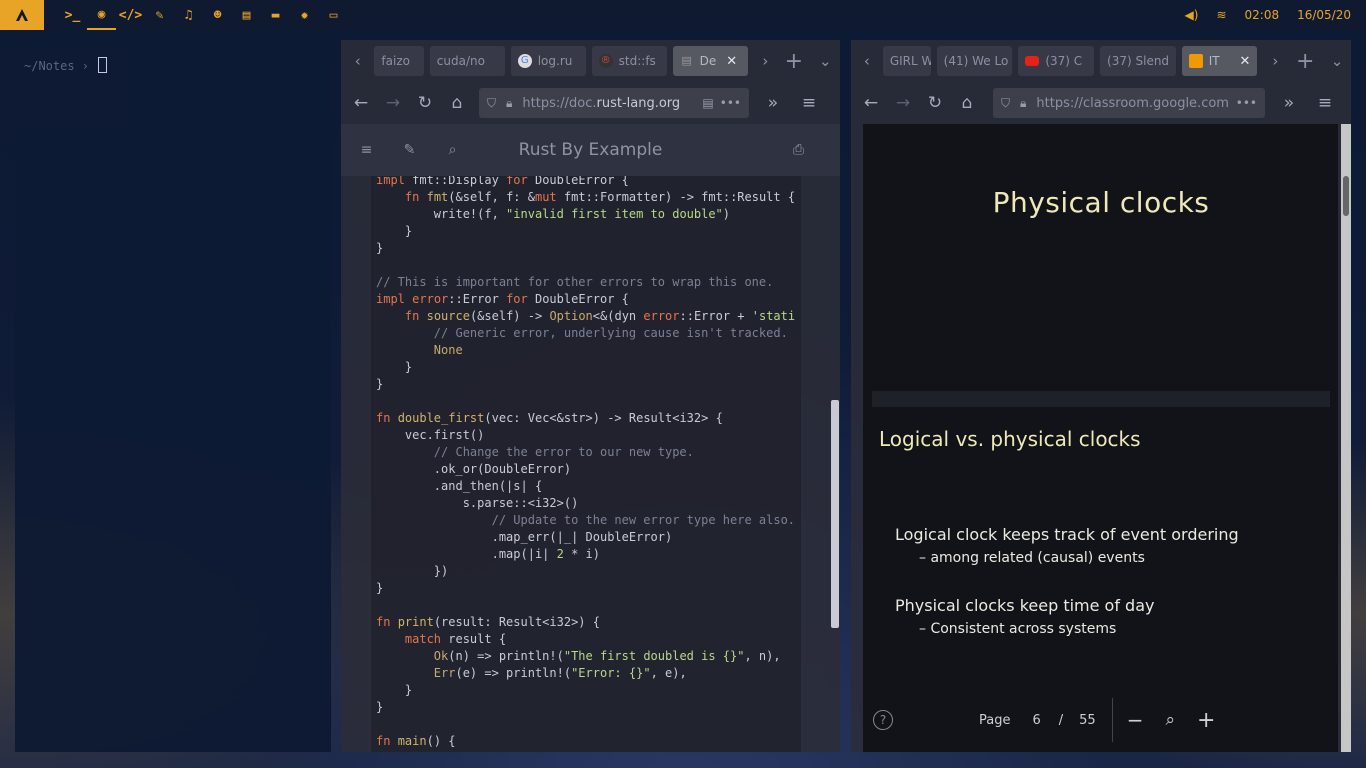 The image size is (1366, 768). Describe the element at coordinates (1032, 61) in the screenshot. I see `youtube-favicon-icon` at that location.